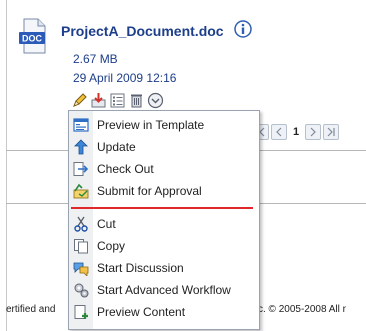 The width and height of the screenshot is (366, 331). I want to click on properties-icon, so click(117, 100).